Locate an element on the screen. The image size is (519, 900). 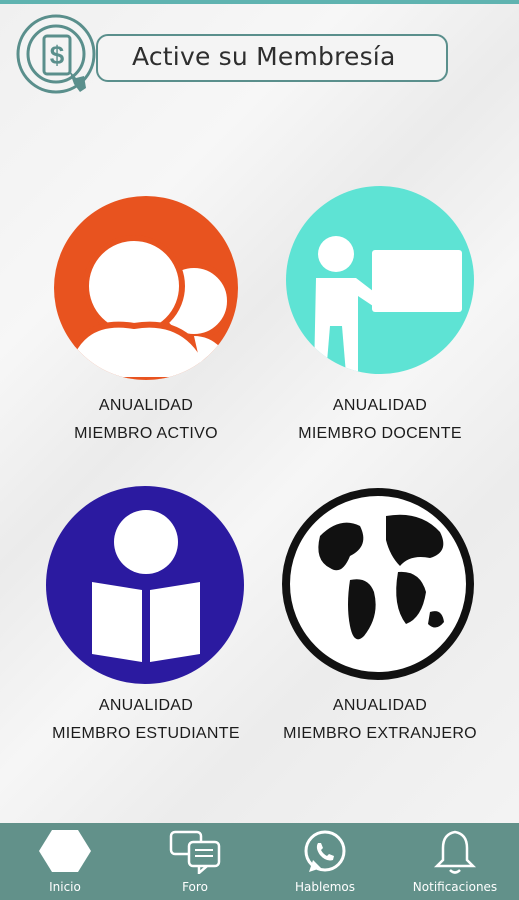
dollar-card-icon: $ is located at coordinates (56, 54).